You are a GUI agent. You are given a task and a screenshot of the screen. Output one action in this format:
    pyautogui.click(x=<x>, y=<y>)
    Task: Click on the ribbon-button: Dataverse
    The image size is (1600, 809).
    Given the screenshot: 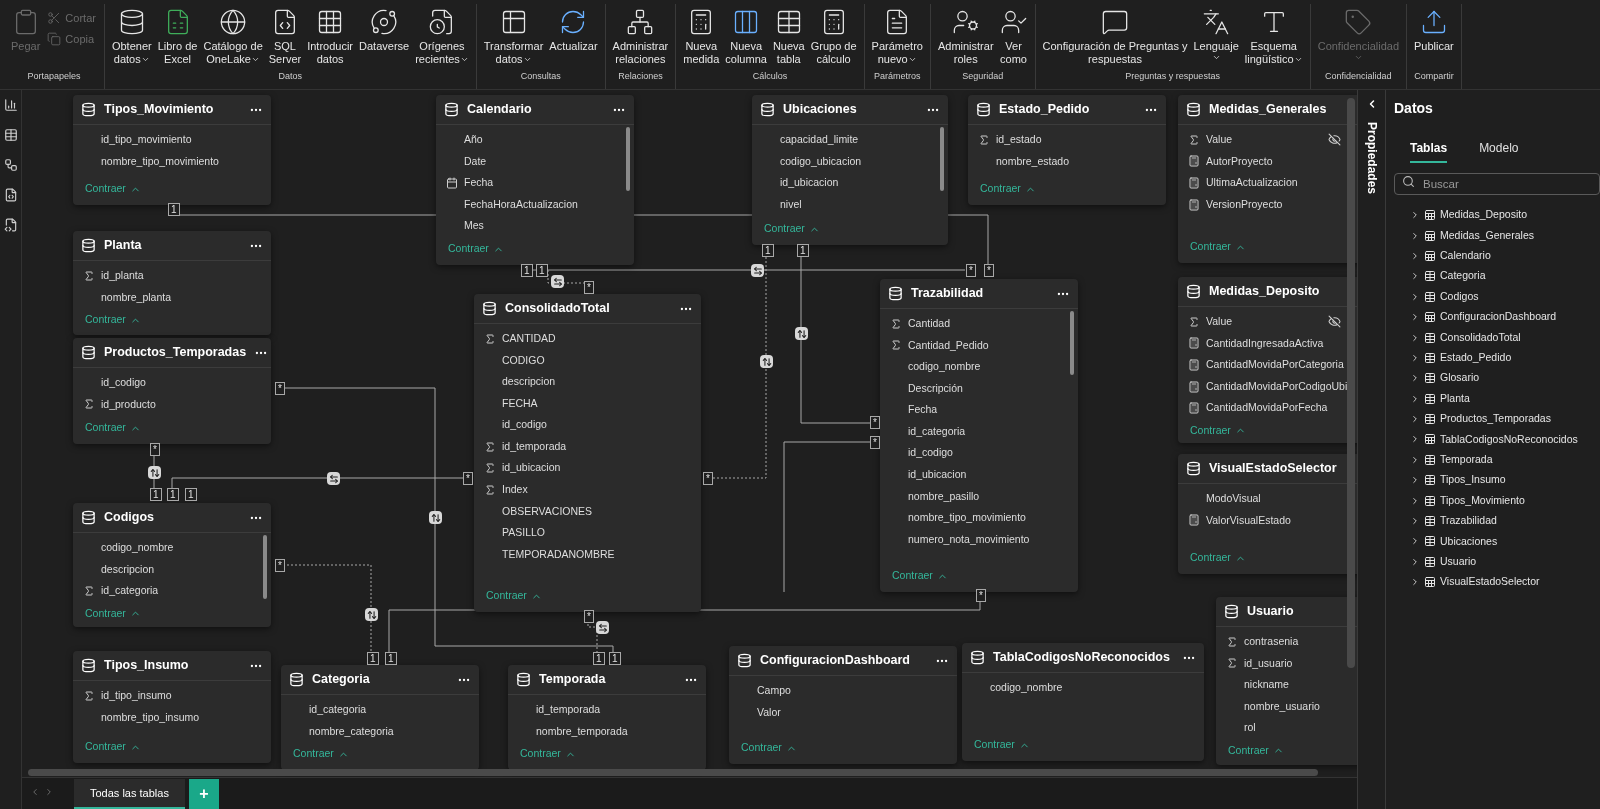 What is the action you would take?
    pyautogui.click(x=384, y=28)
    